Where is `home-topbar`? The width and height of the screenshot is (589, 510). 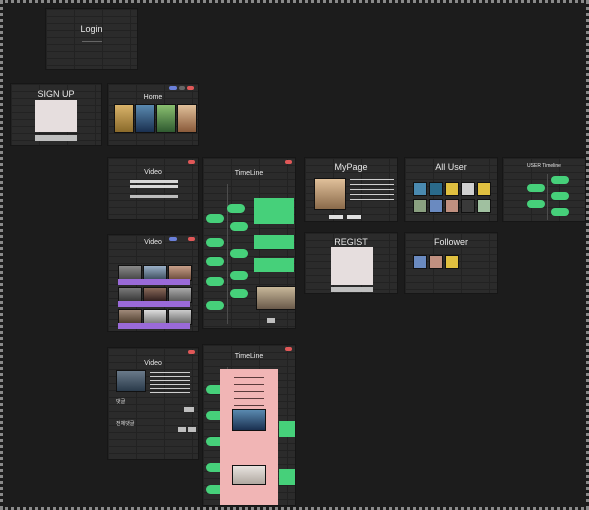
home-topbar is located at coordinates (153, 87).